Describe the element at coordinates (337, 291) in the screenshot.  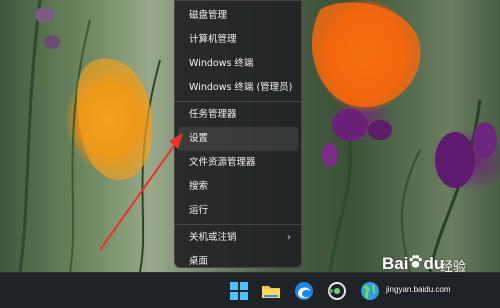
I see `media-app-icon` at that location.